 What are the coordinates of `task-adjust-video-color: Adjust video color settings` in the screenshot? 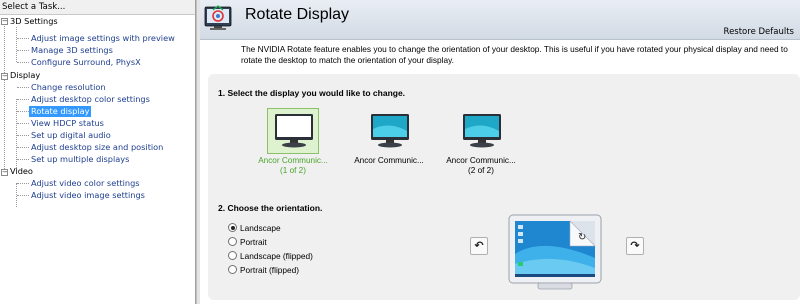 It's located at (85, 183).